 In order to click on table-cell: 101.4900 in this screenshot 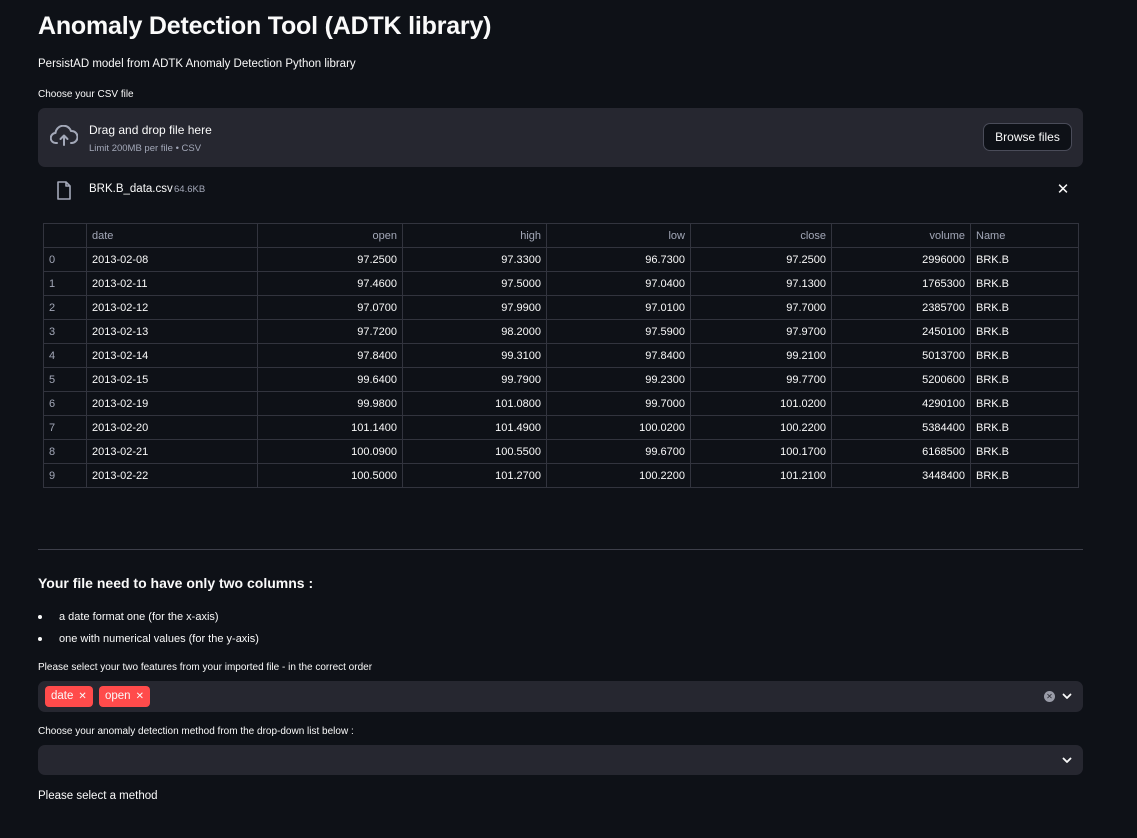, I will do `click(474, 427)`.